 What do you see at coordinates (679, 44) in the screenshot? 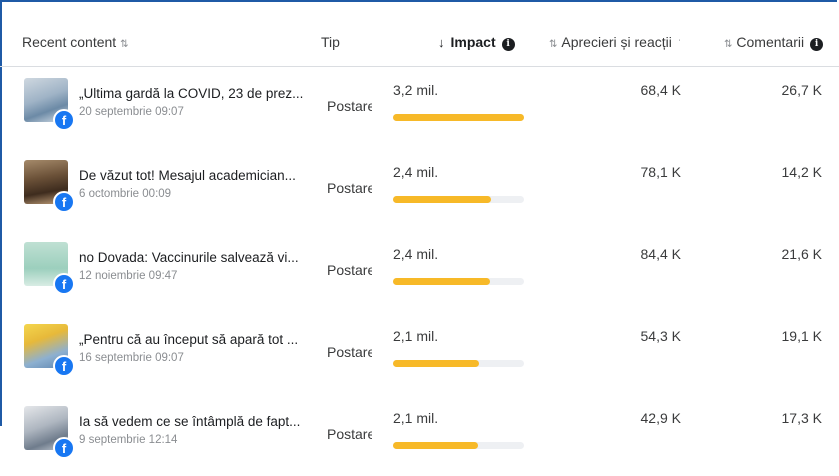
I see `info-icon: ˈ` at bounding box center [679, 44].